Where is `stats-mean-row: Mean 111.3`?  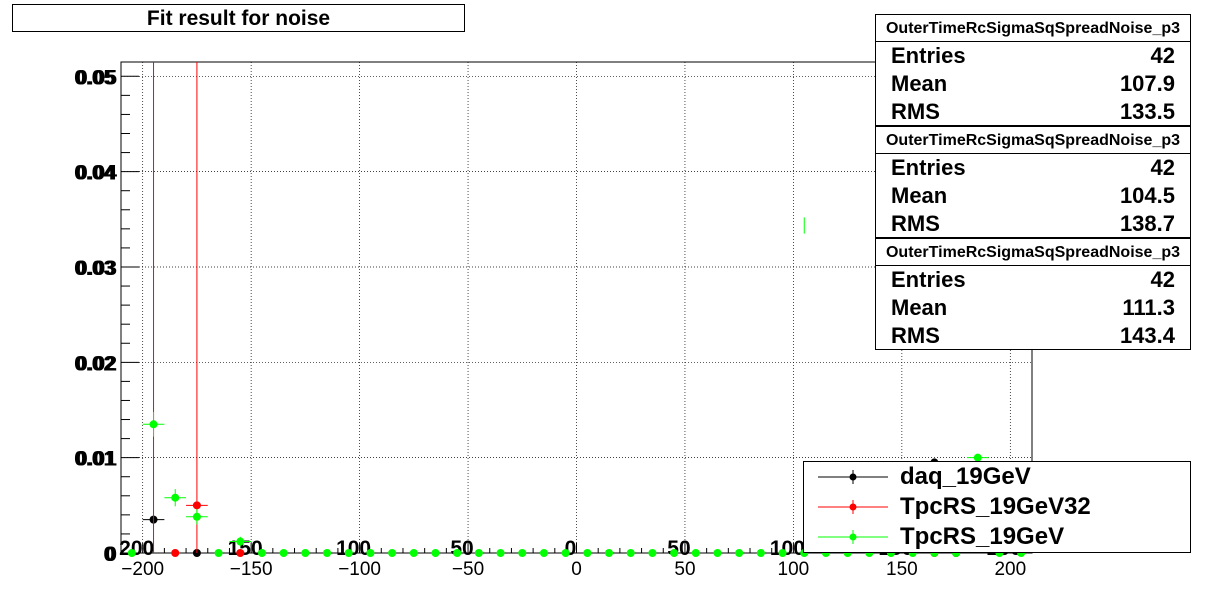
stats-mean-row: Mean 111.3 is located at coordinates (1033, 308).